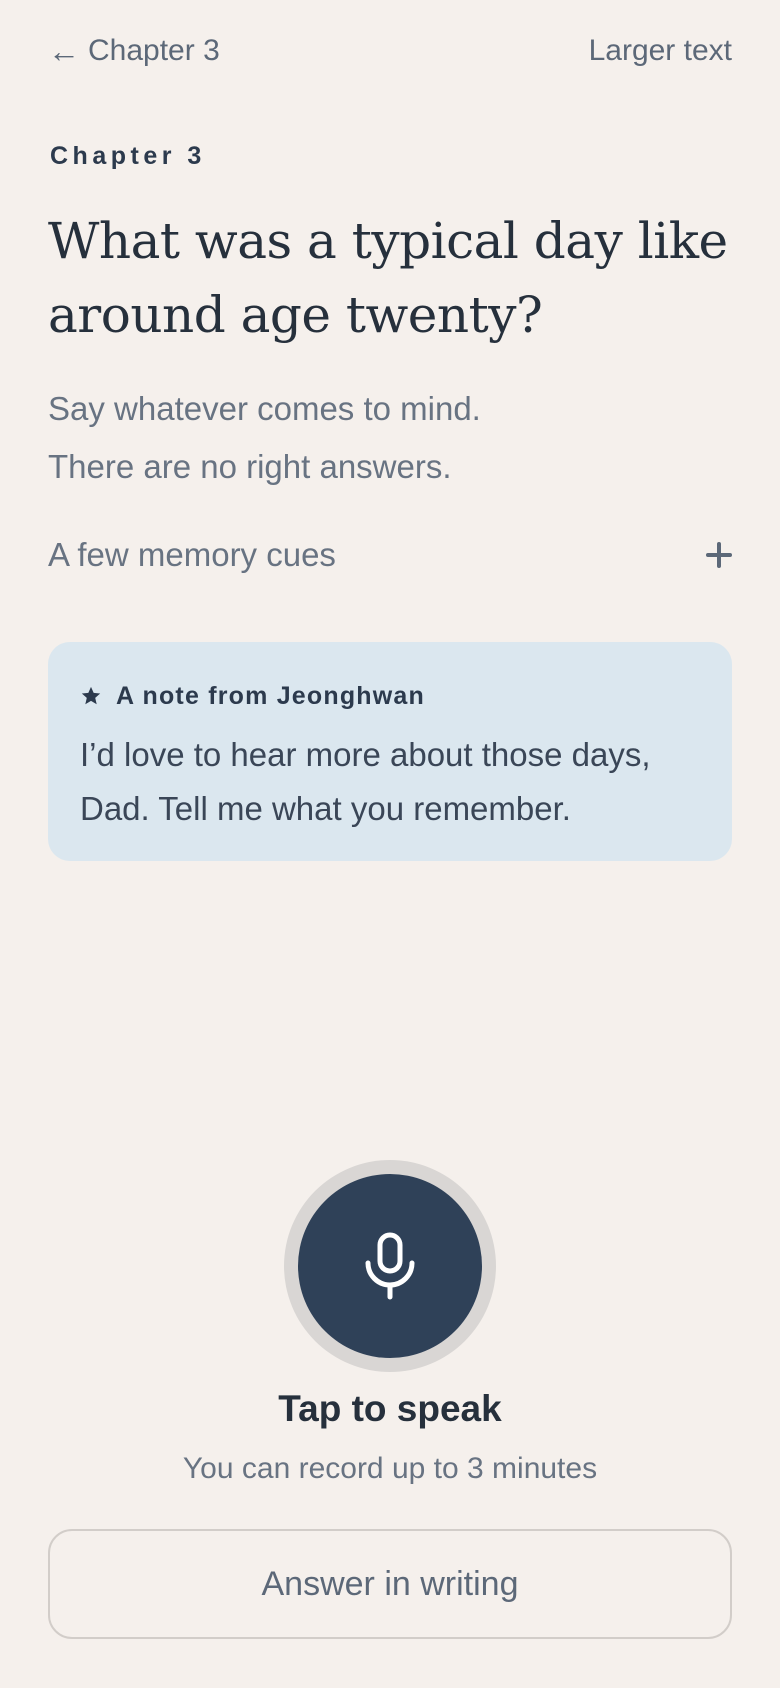 This screenshot has width=780, height=1688. I want to click on top-bar: ← Chapter 3 Larger text, so click(390, 51).